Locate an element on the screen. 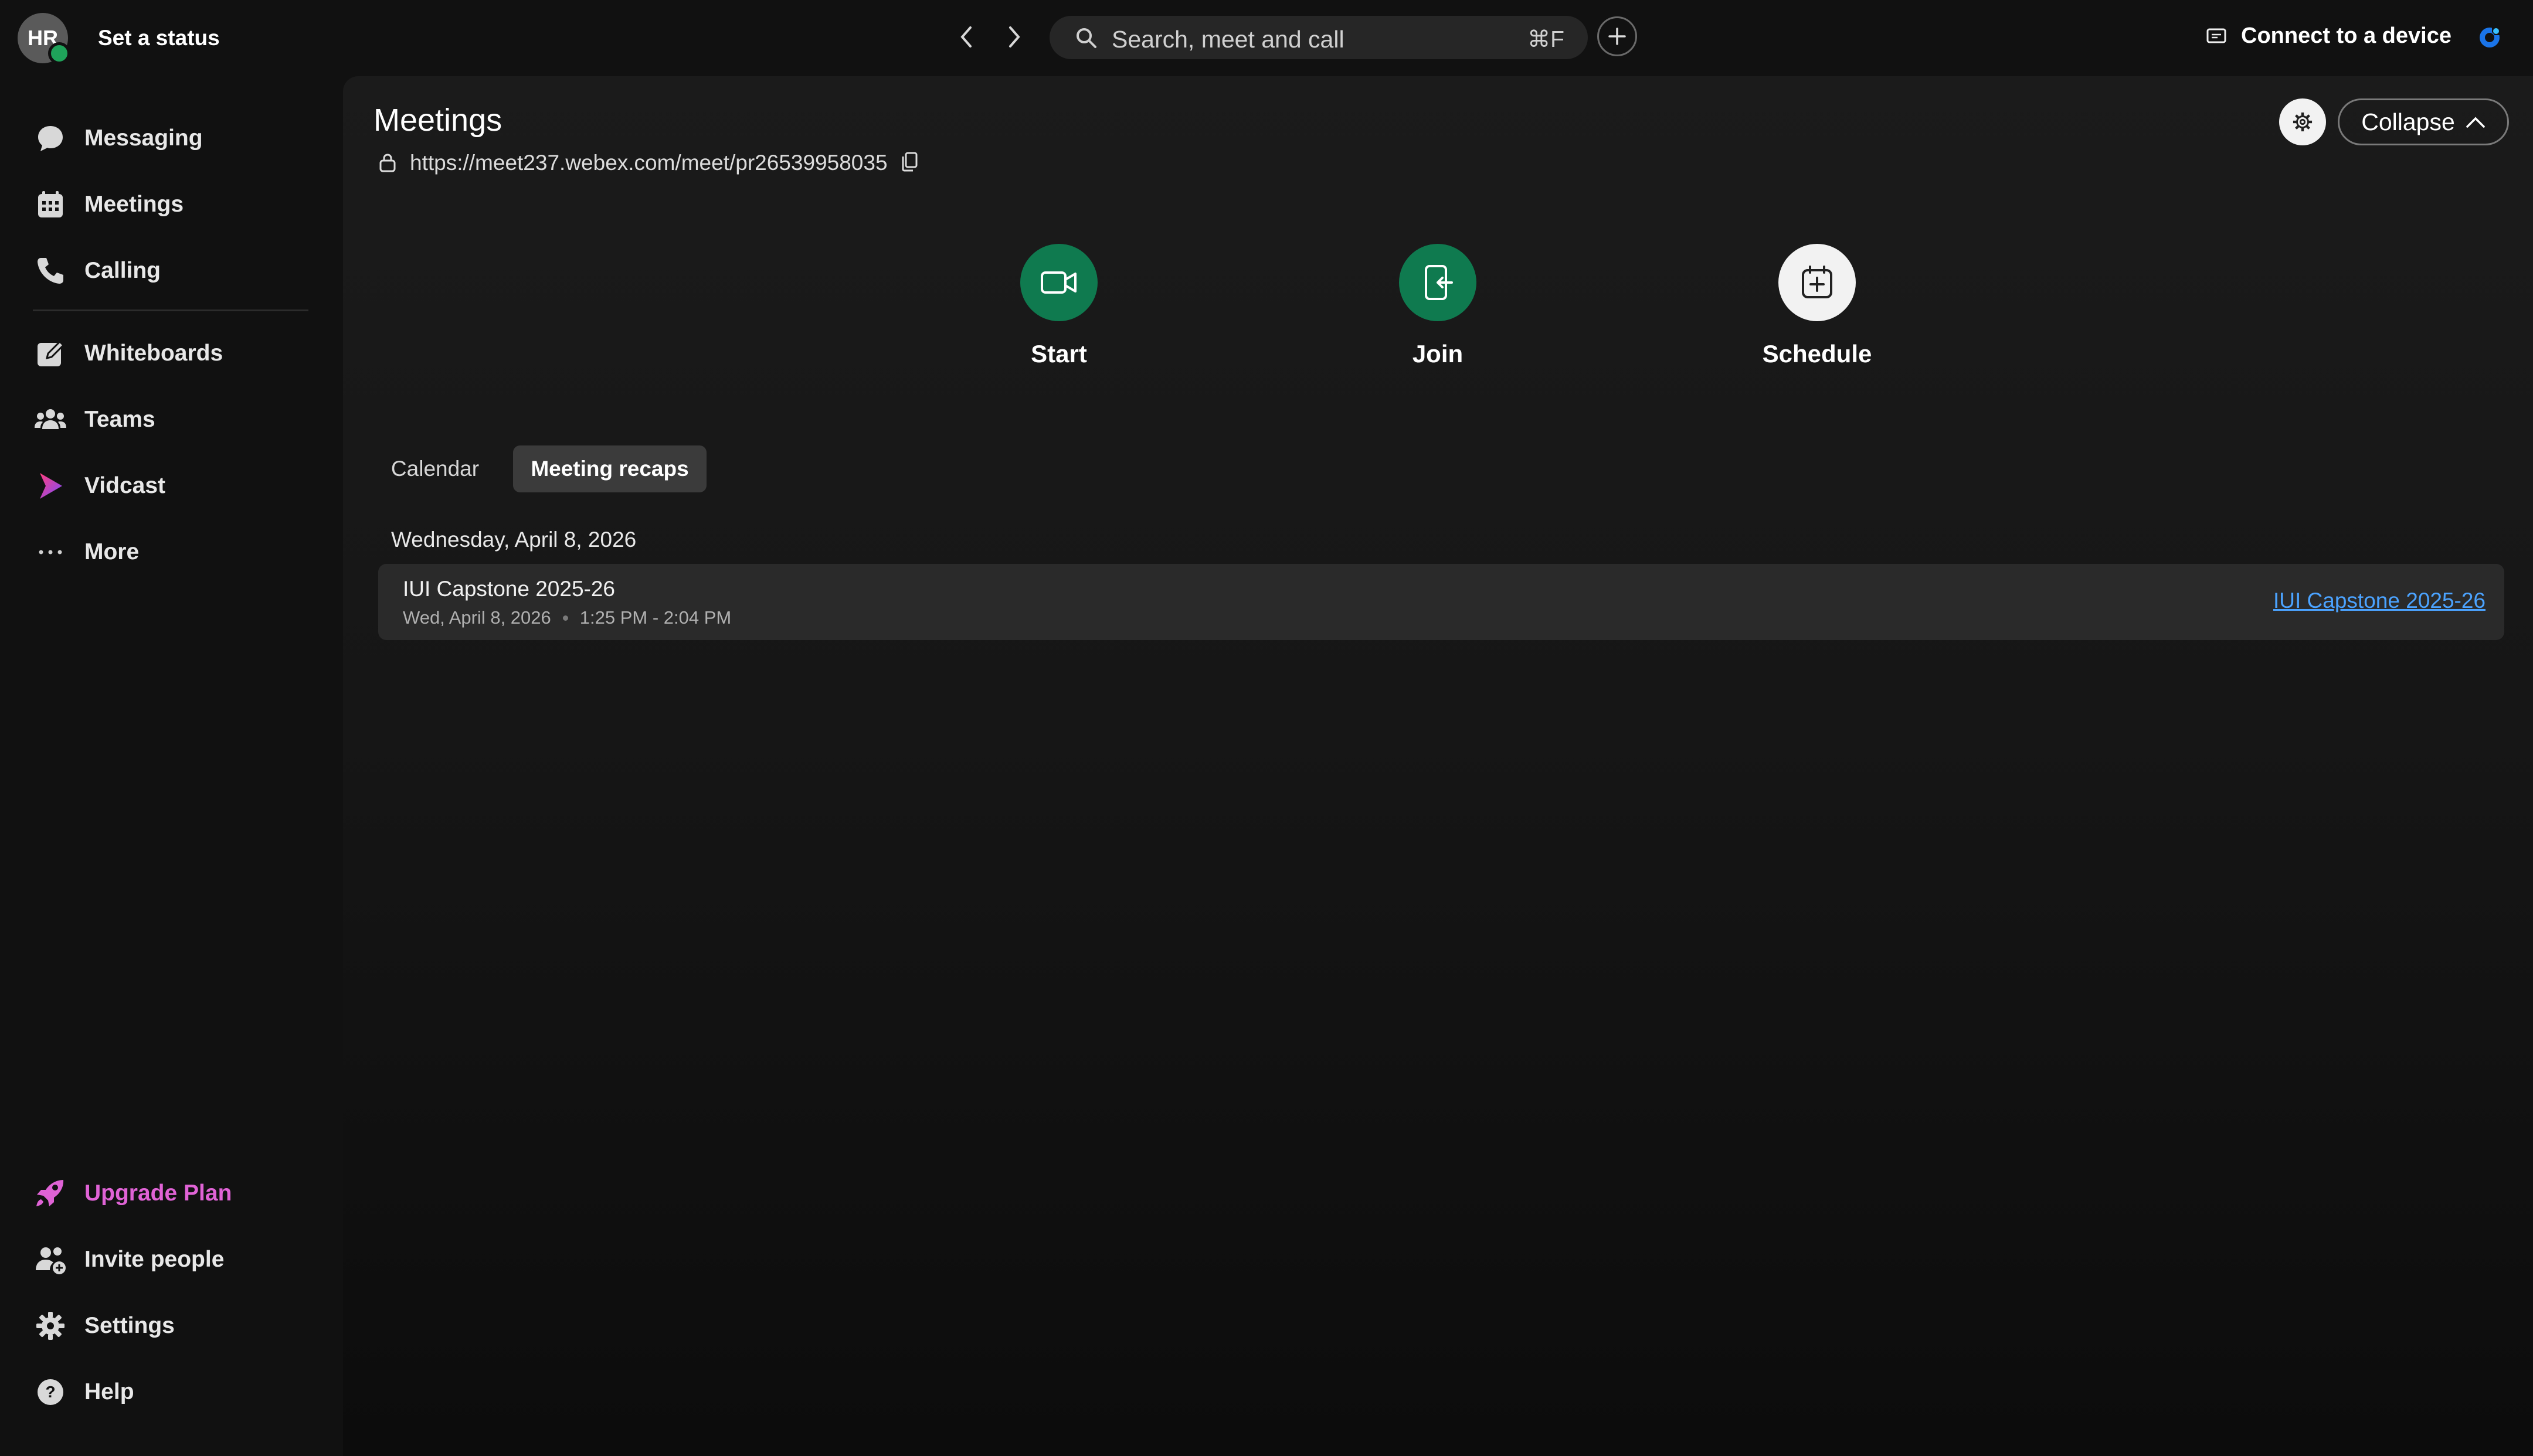 This screenshot has width=2533, height=1456. forward-button is located at coordinates (1014, 37).